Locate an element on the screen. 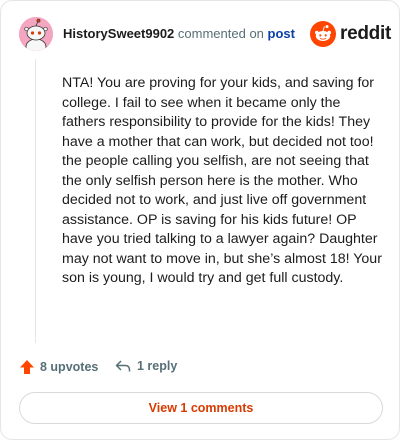 This screenshot has width=400, height=440. post-link: post is located at coordinates (281, 33).